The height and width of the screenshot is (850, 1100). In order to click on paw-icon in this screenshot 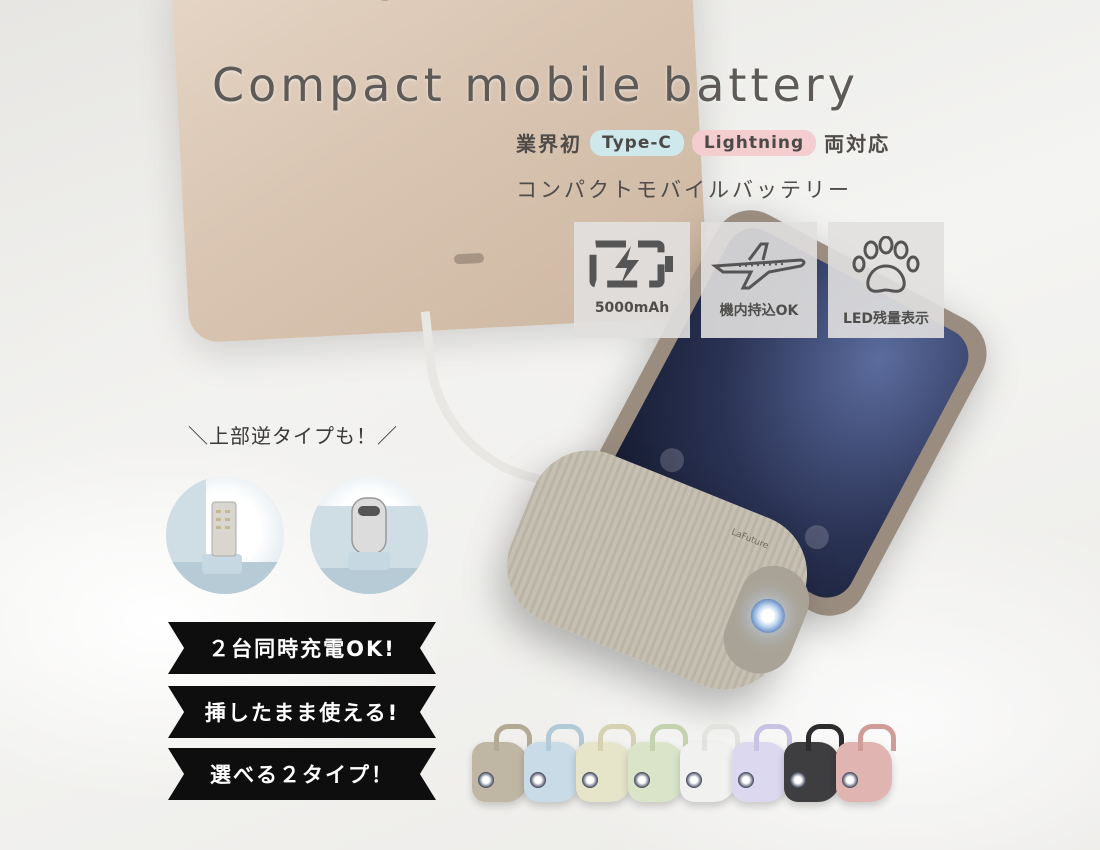, I will do `click(886, 264)`.